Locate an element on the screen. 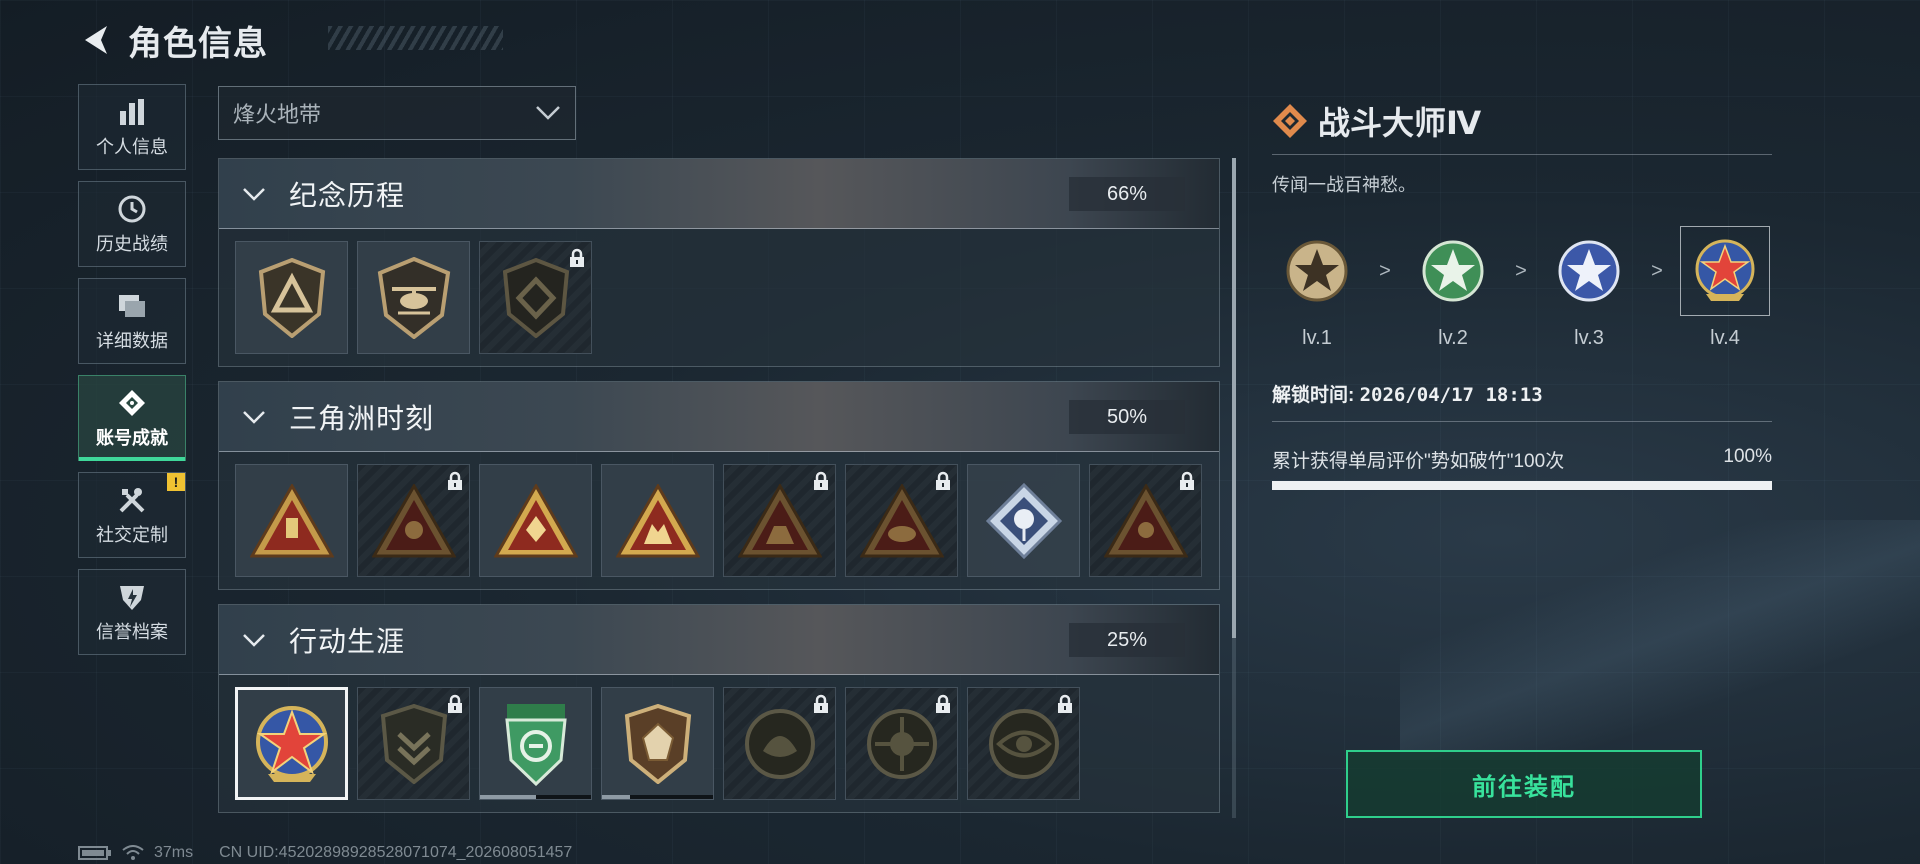 The height and width of the screenshot is (864, 1920). sidebar-item-reputation: 信誉档案 is located at coordinates (132, 612).